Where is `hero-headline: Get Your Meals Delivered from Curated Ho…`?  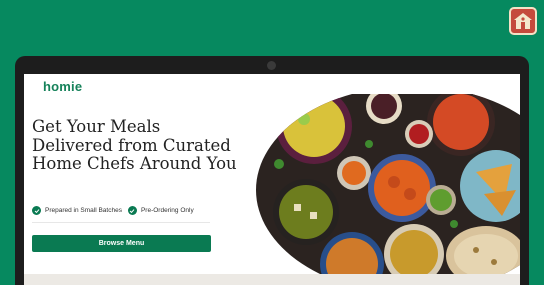
hero-headline: Get Your Meals Delivered from Curated Ho… is located at coordinates (134, 145).